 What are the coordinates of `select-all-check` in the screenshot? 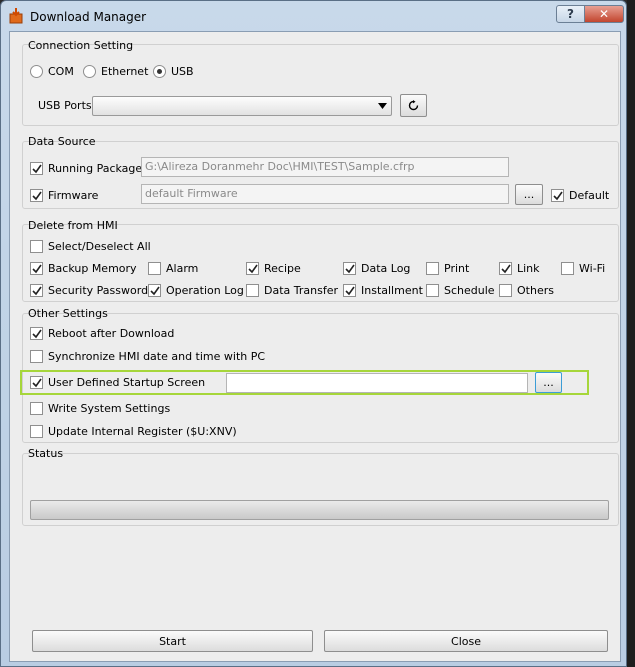 It's located at (36, 246).